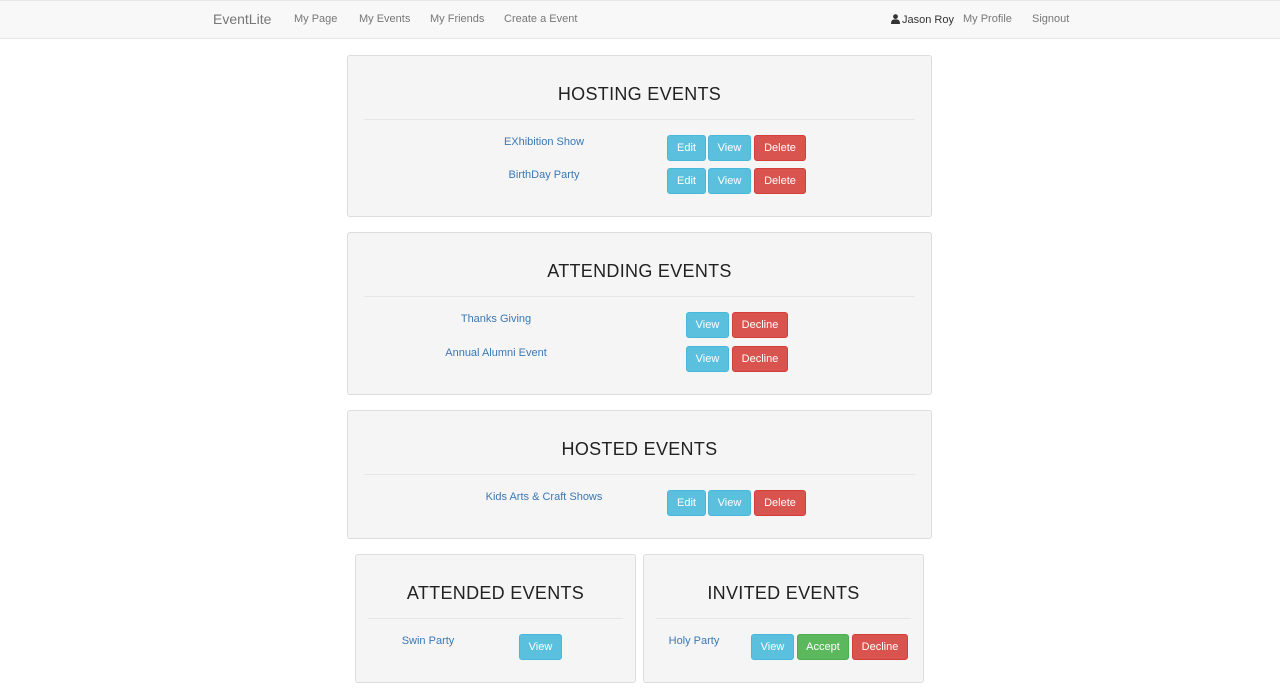  Describe the element at coordinates (540, 19) in the screenshot. I see `nav-create-event: Create a Event` at that location.